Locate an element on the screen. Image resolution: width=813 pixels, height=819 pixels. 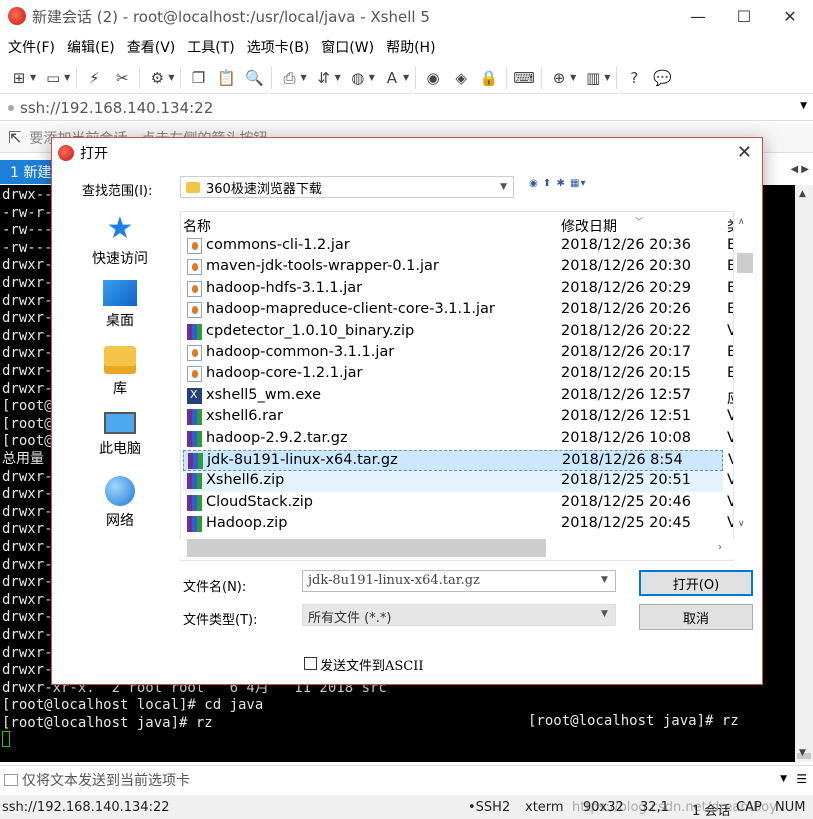
menu-edit: 编辑(E) is located at coordinates (91, 47).